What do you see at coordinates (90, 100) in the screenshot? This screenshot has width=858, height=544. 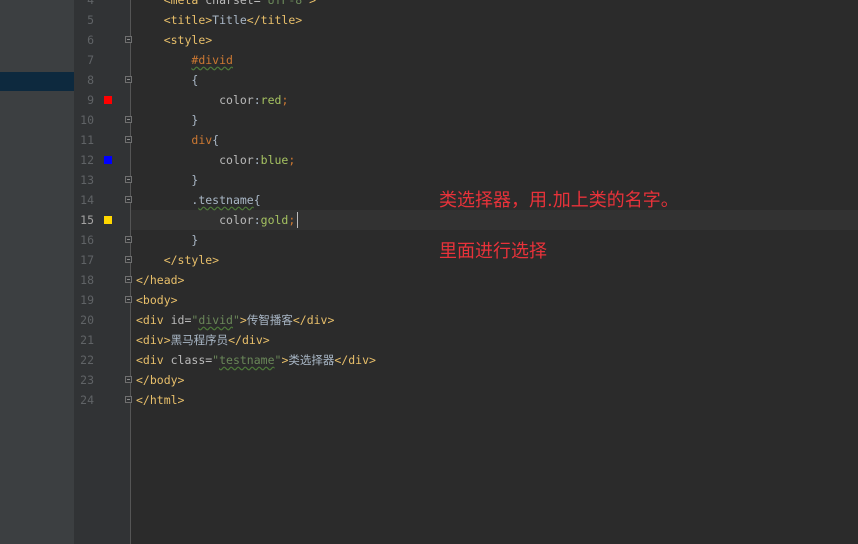 I see `line-number: 9` at bounding box center [90, 100].